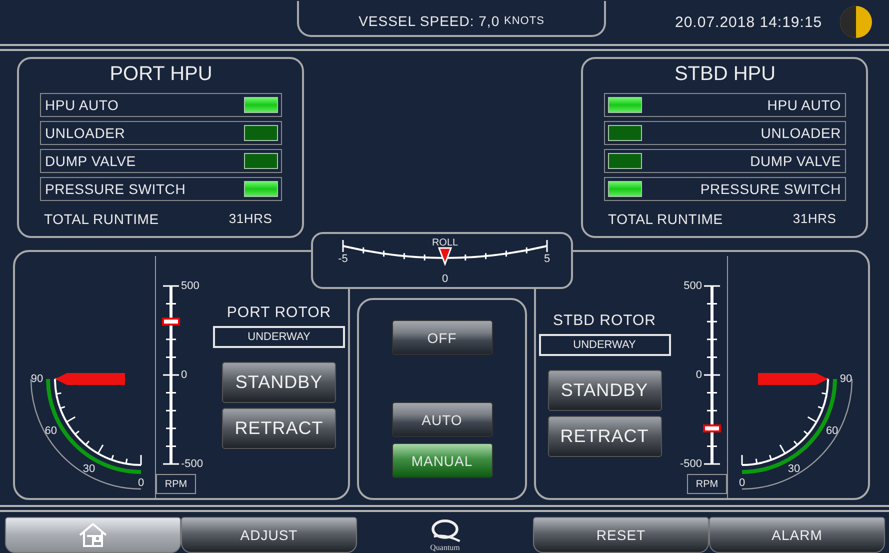  Describe the element at coordinates (856, 22) in the screenshot. I see `half-moon-icon` at that location.